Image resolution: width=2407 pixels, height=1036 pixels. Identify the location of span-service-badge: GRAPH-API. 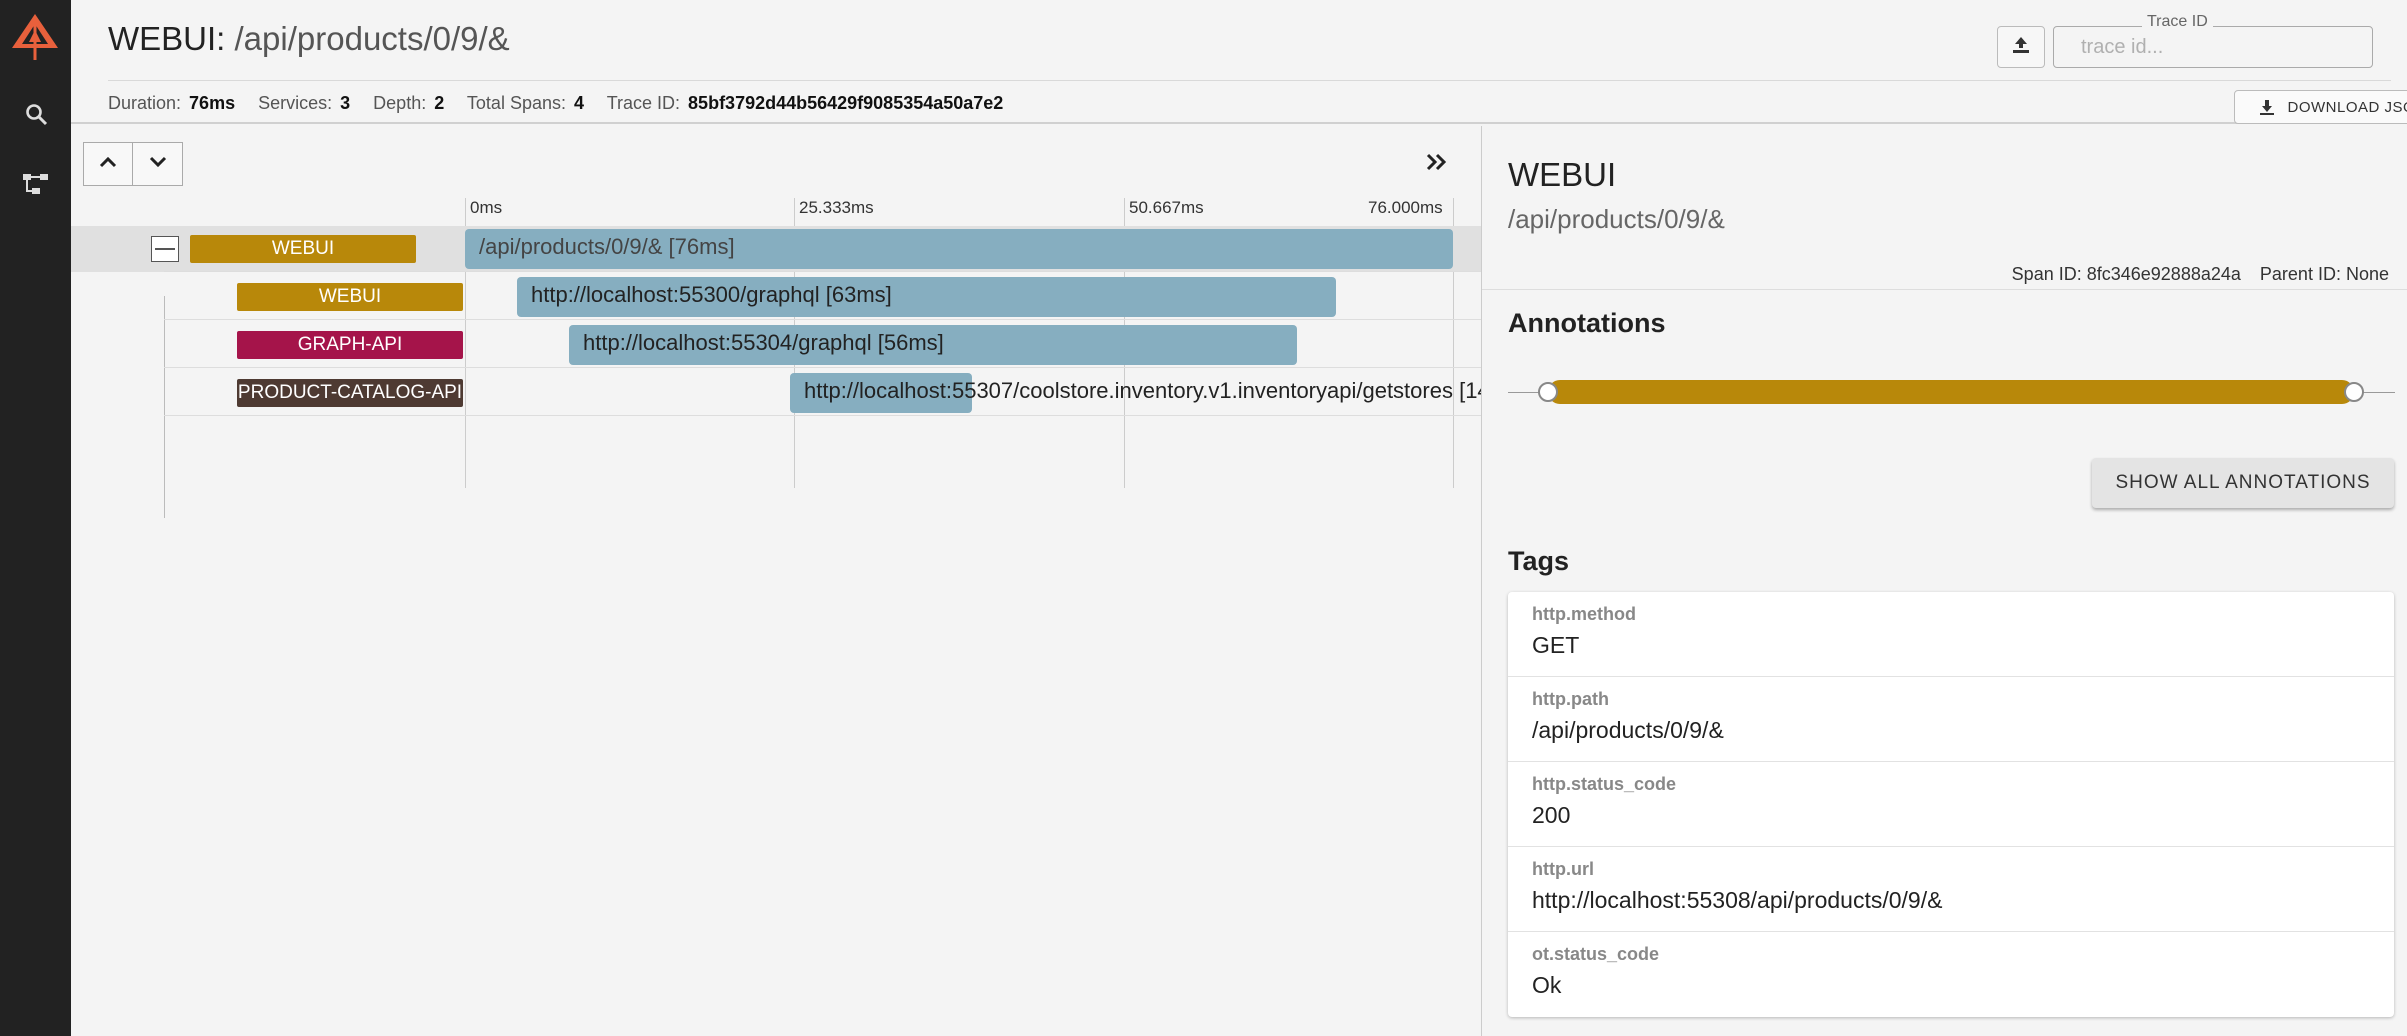
(350, 345).